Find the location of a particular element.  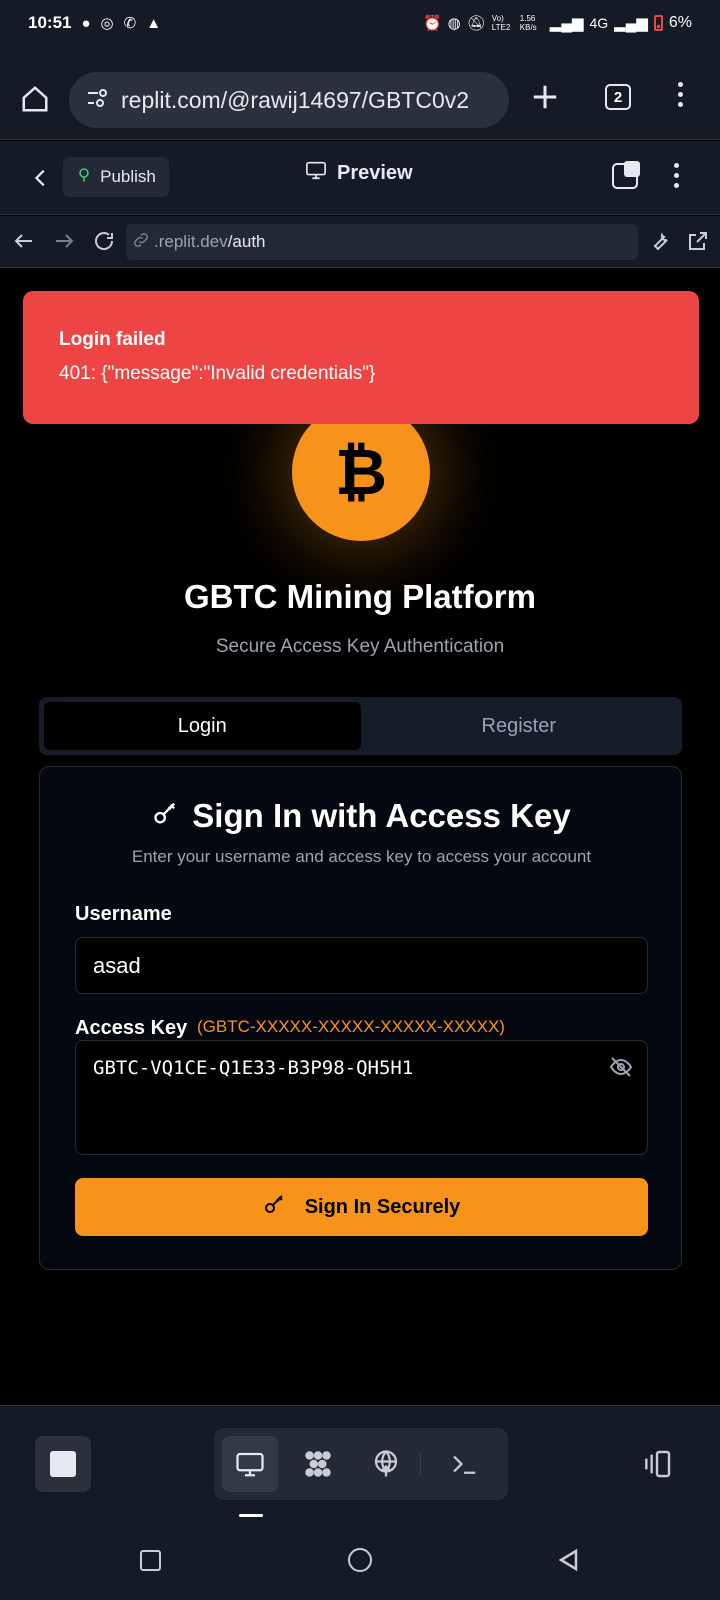

preview-url-field: .replit.dev/auth is located at coordinates (382, 242).